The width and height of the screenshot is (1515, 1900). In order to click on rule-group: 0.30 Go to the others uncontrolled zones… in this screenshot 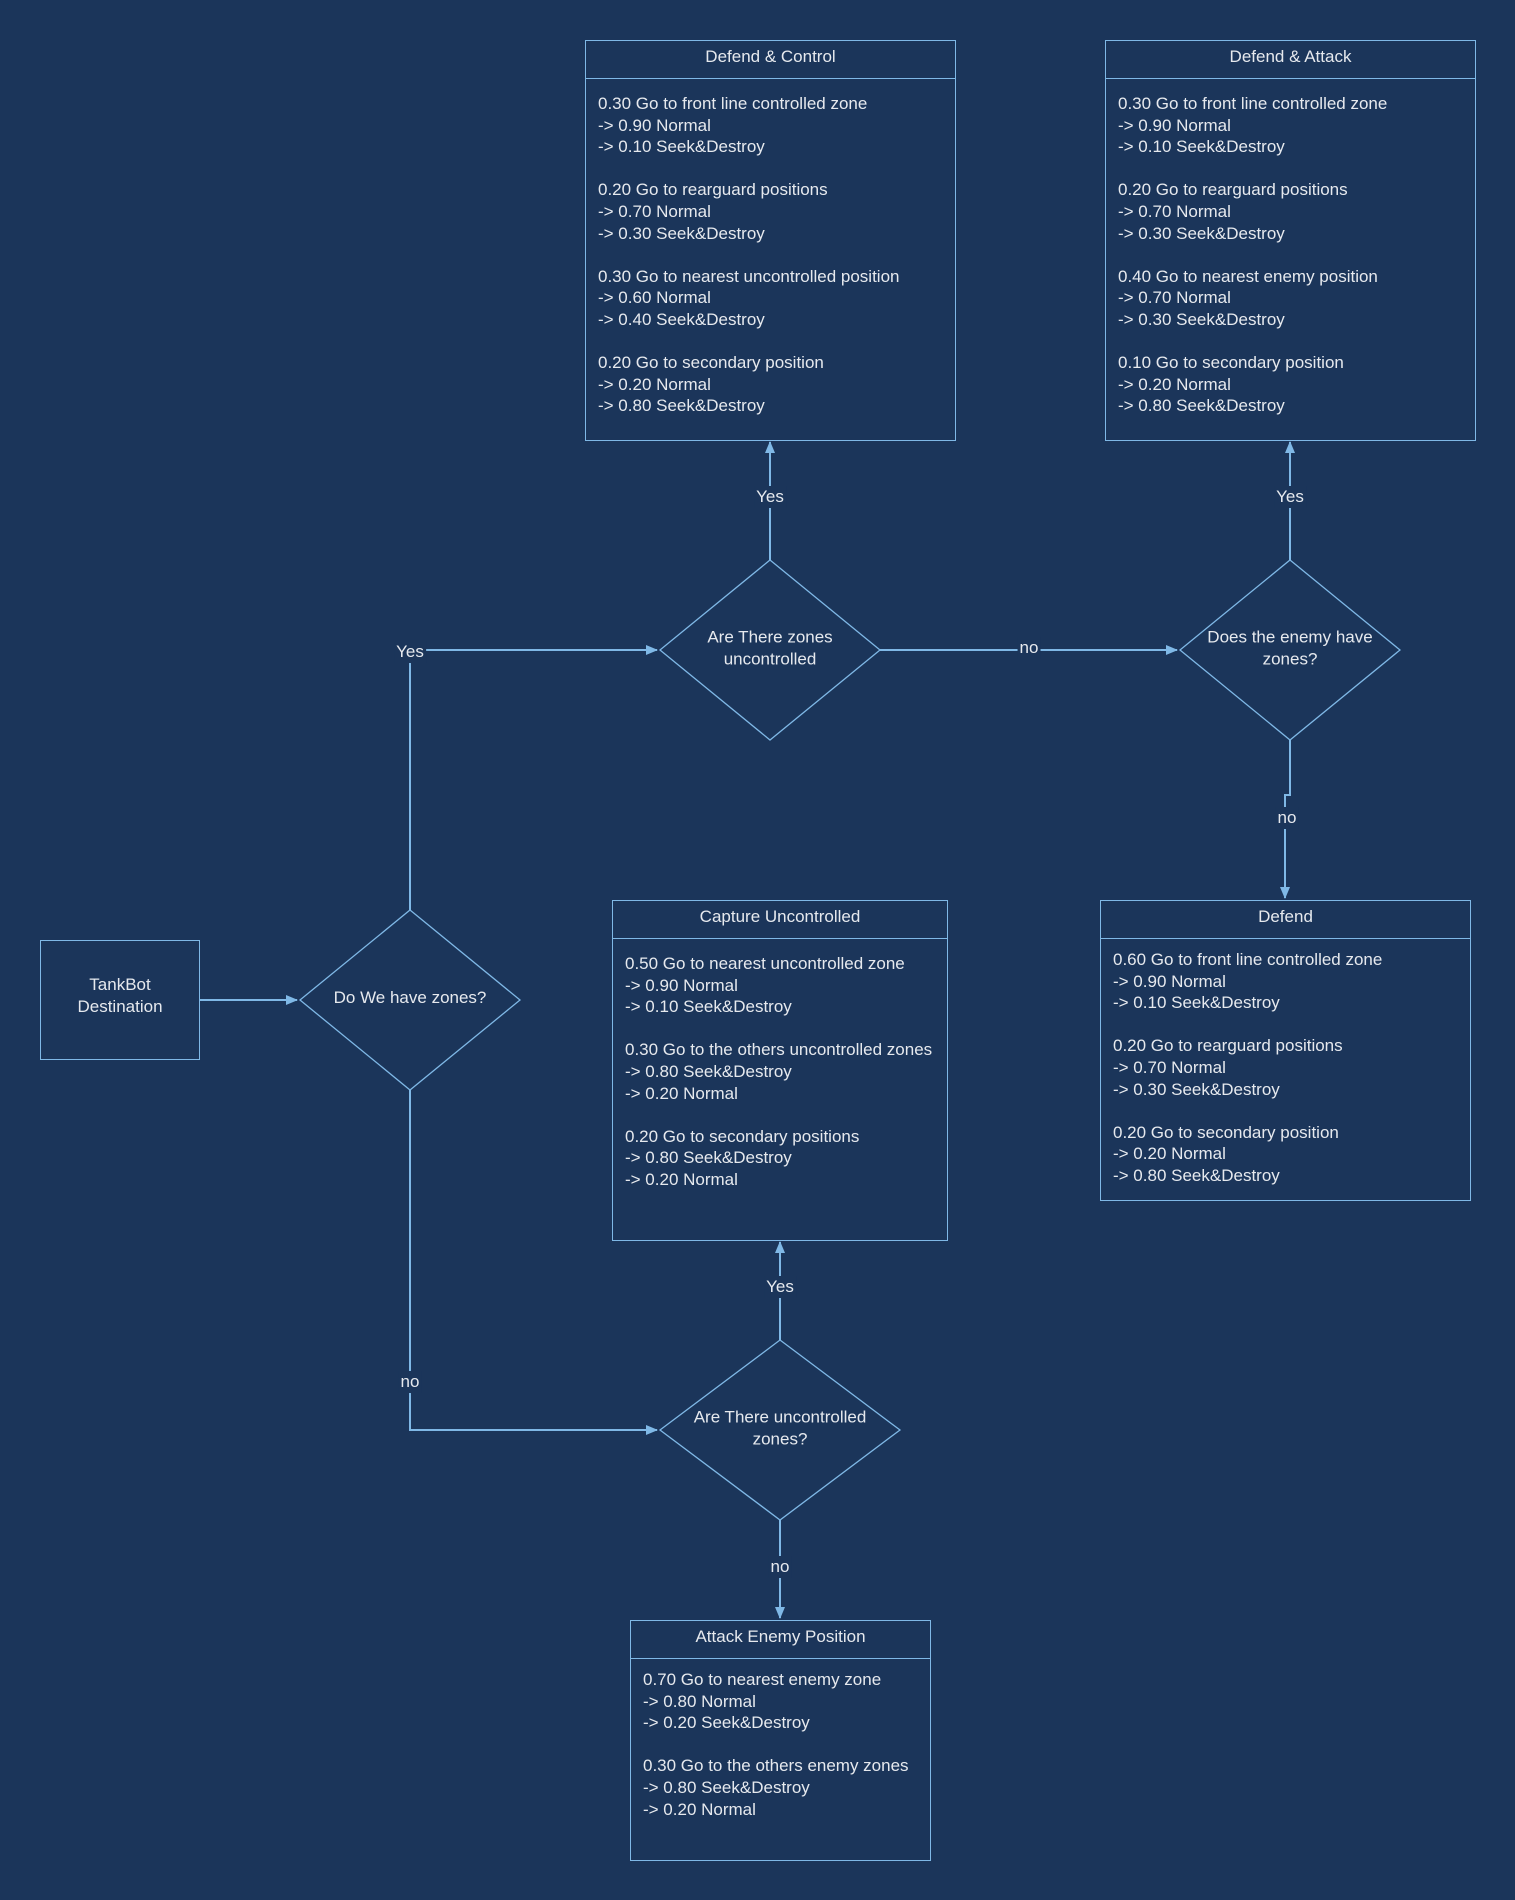, I will do `click(780, 1071)`.